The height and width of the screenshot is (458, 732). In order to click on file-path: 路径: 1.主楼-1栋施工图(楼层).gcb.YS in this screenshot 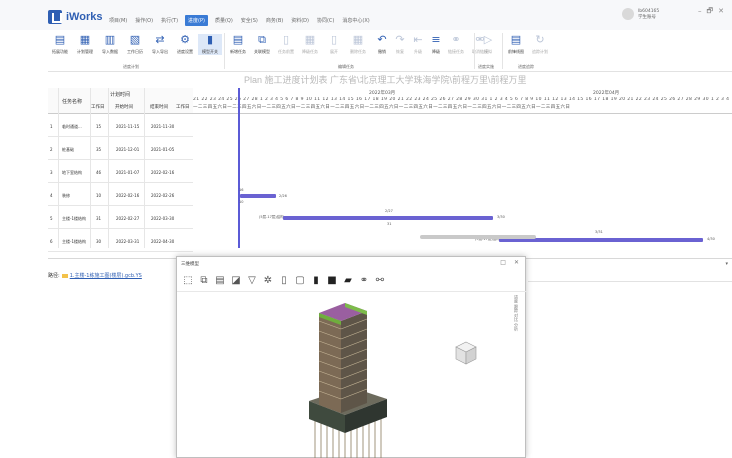, I will do `click(95, 275)`.